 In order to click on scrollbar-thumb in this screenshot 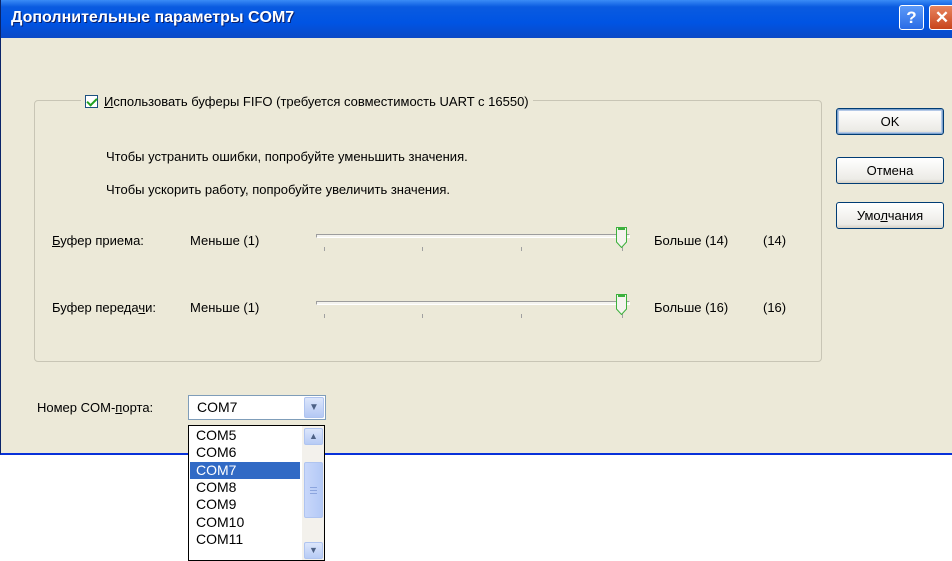, I will do `click(313, 490)`.